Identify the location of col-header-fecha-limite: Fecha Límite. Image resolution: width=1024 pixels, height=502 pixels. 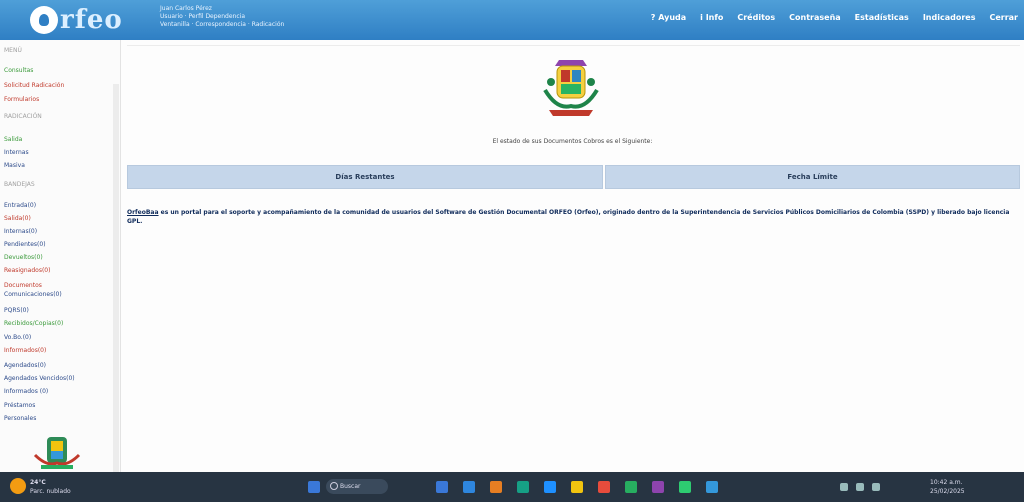
(812, 177).